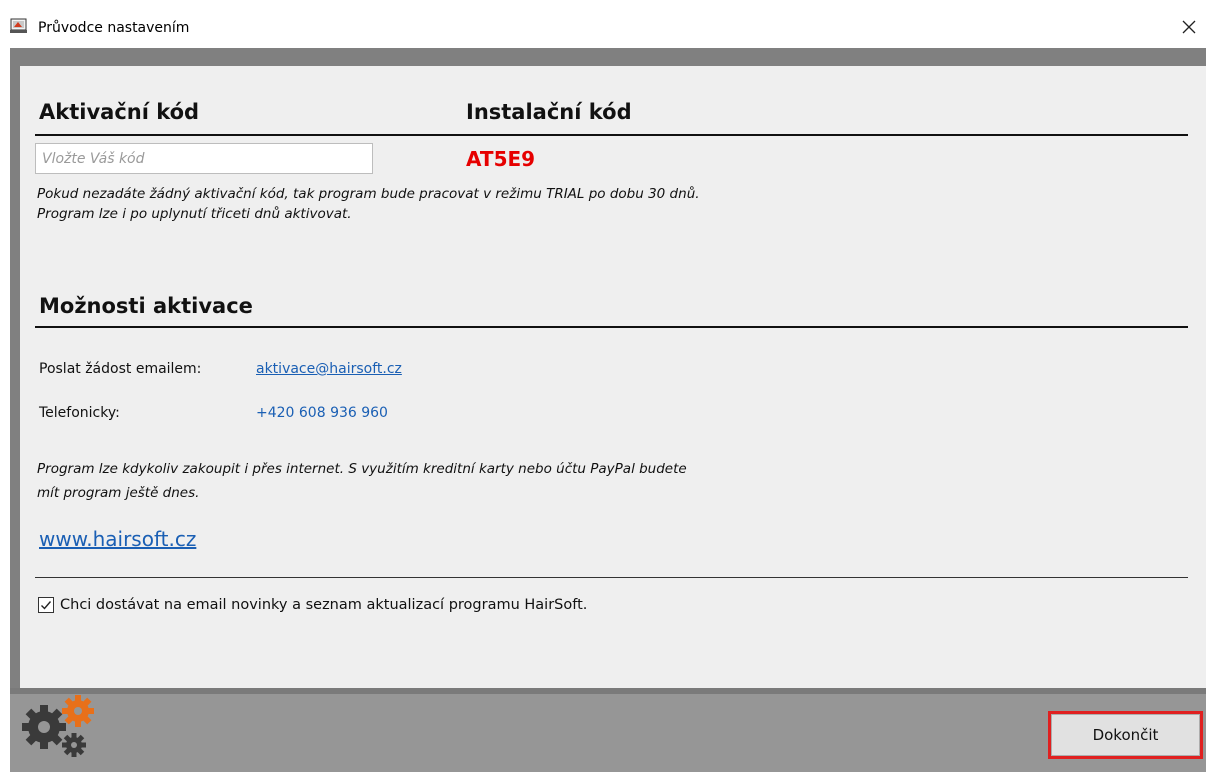  What do you see at coordinates (119, 112) in the screenshot?
I see `activation-code-heading: Aktivační kód` at bounding box center [119, 112].